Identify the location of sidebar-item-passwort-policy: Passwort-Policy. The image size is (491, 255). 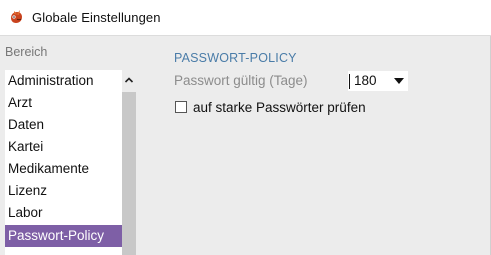
(63, 236).